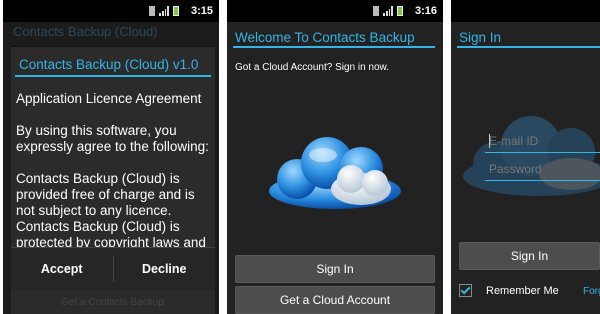 Image resolution: width=600 pixels, height=314 pixels. I want to click on status-bar, so click(525, 11).